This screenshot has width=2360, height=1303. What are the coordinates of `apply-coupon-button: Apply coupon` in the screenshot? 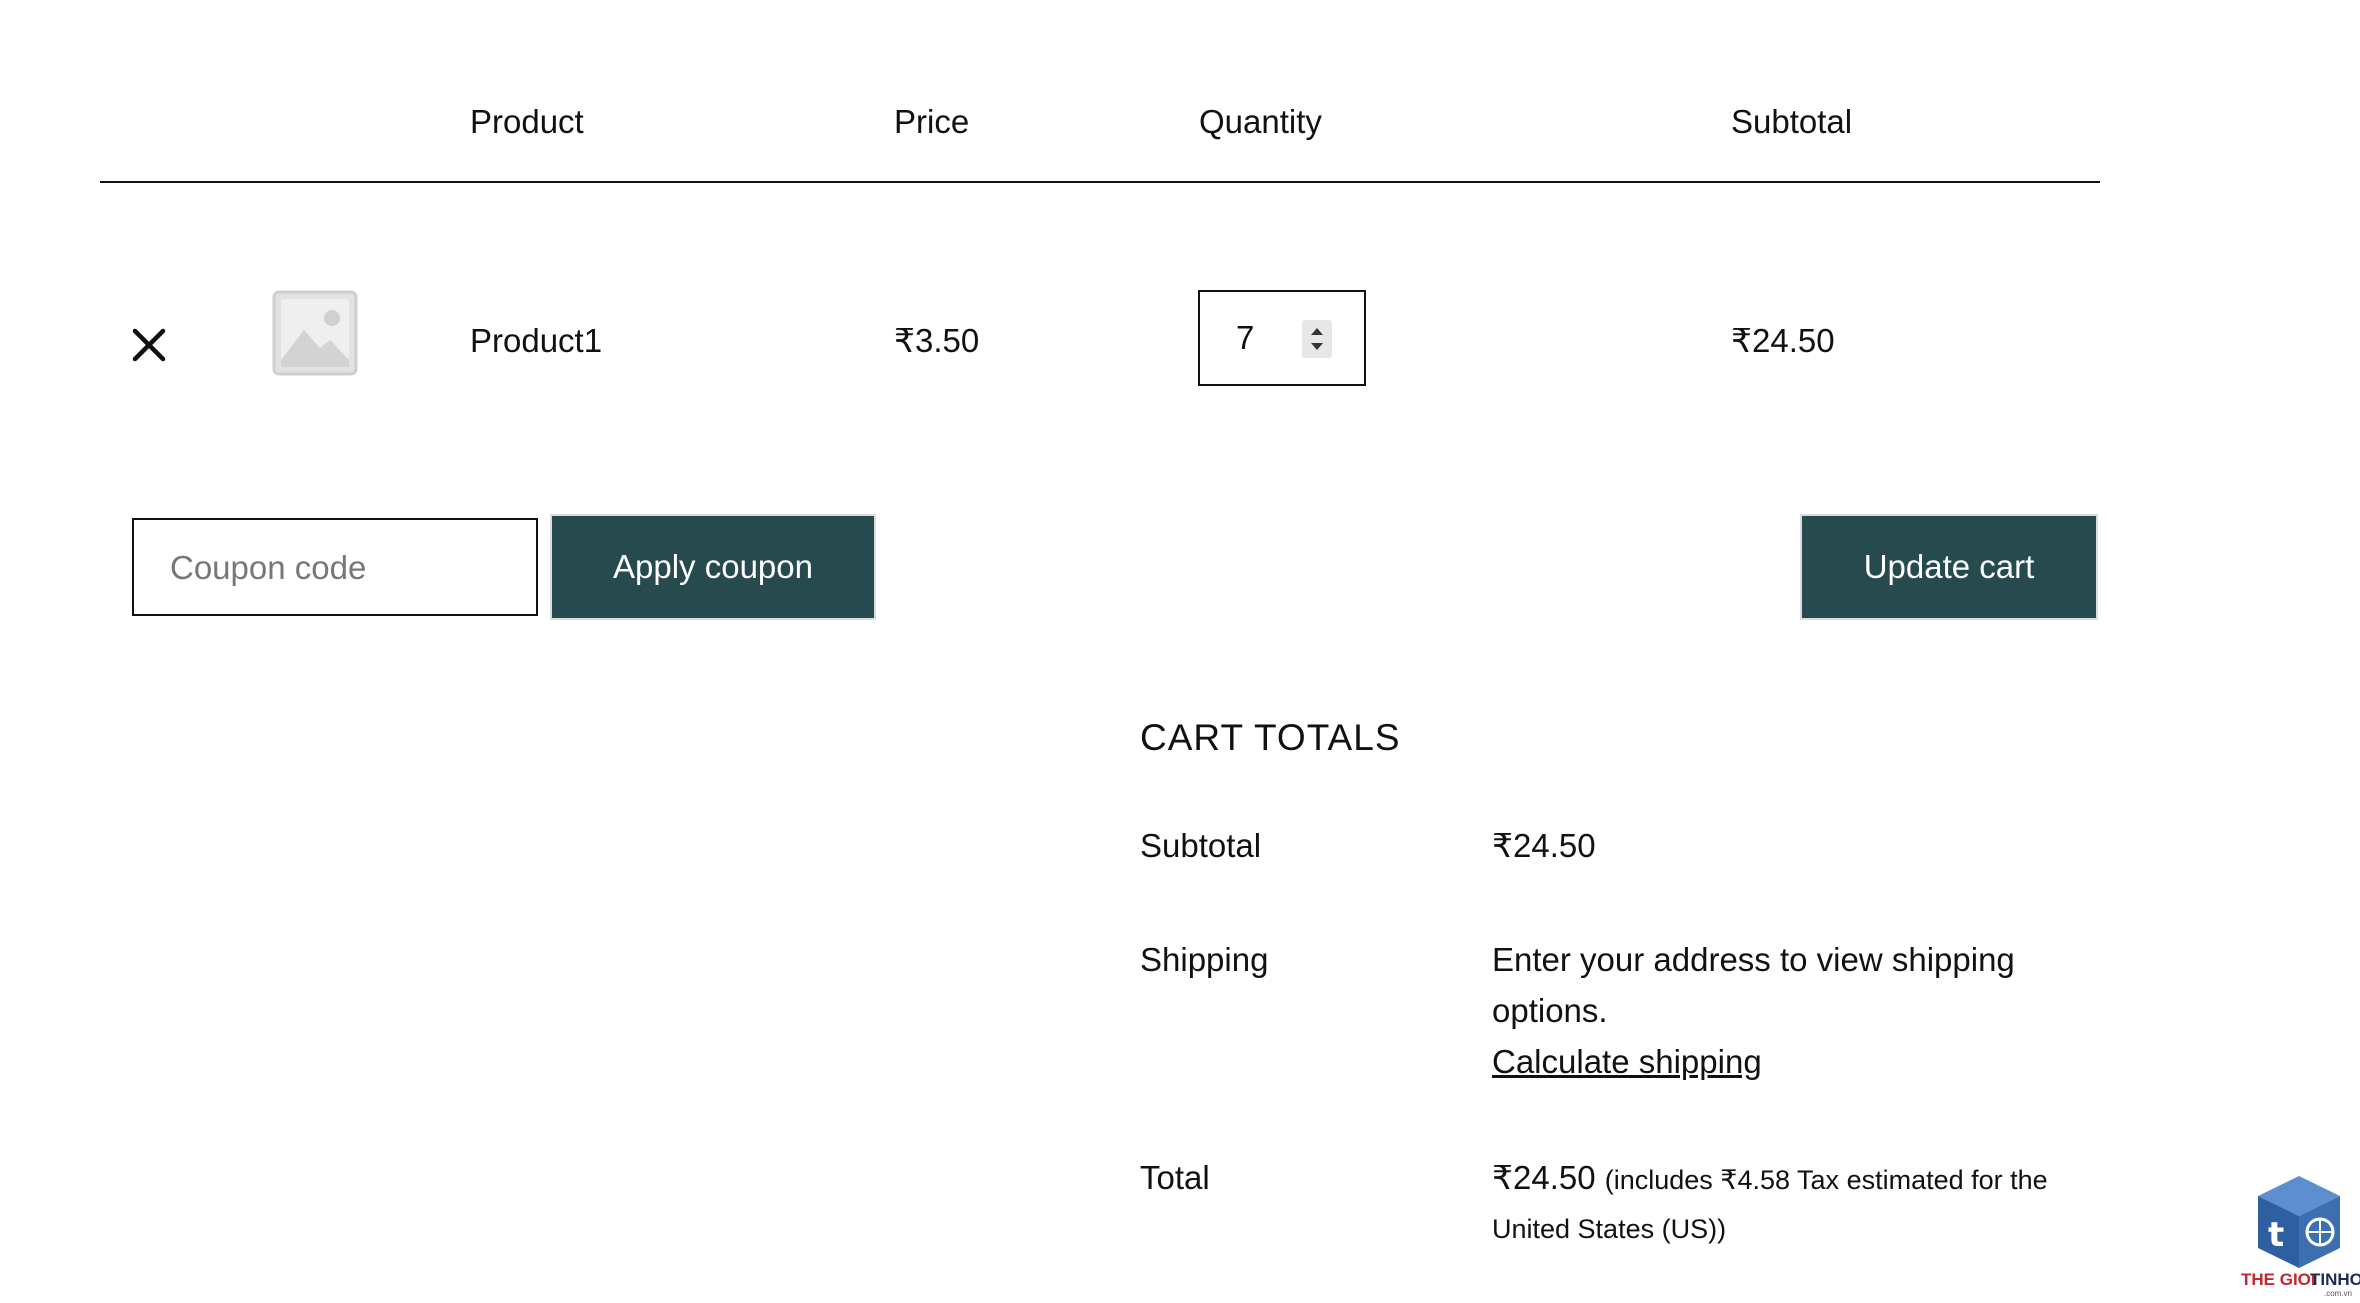 It's located at (713, 567).